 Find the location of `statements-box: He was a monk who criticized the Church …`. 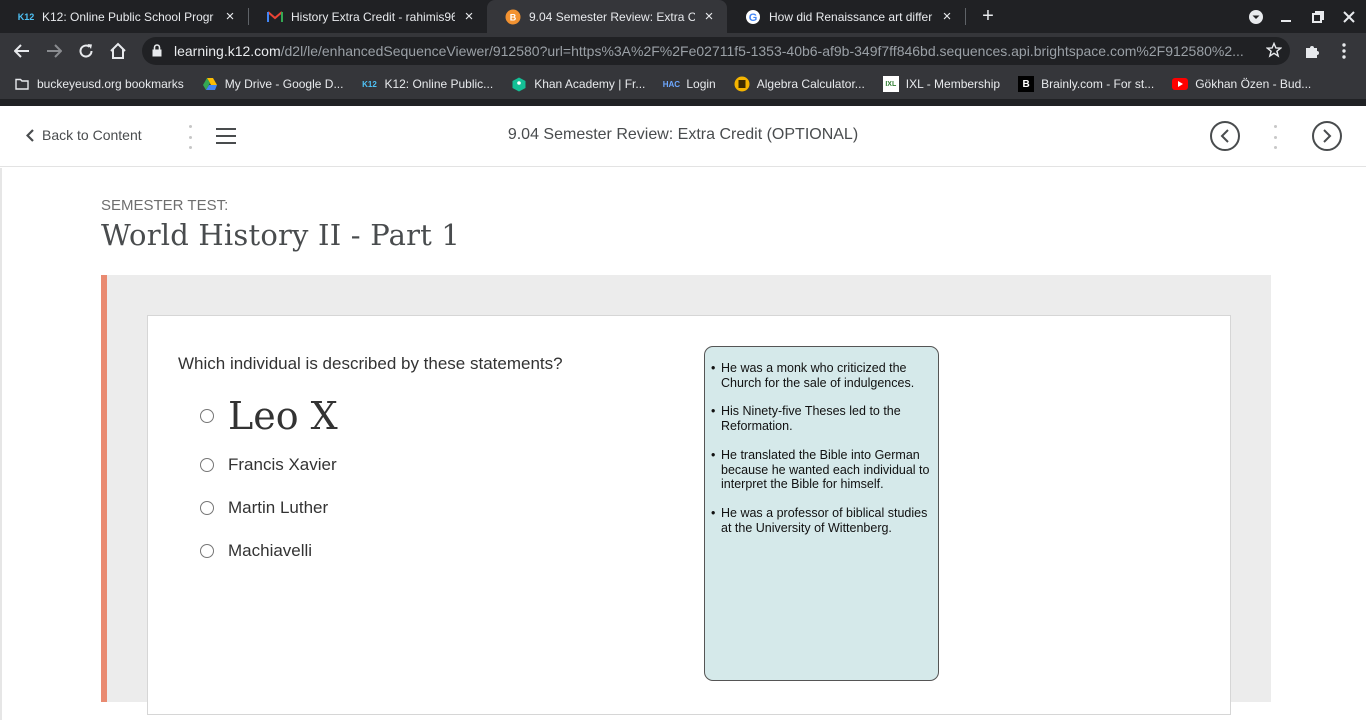

statements-box: He was a monk who criticized the Church … is located at coordinates (821, 513).